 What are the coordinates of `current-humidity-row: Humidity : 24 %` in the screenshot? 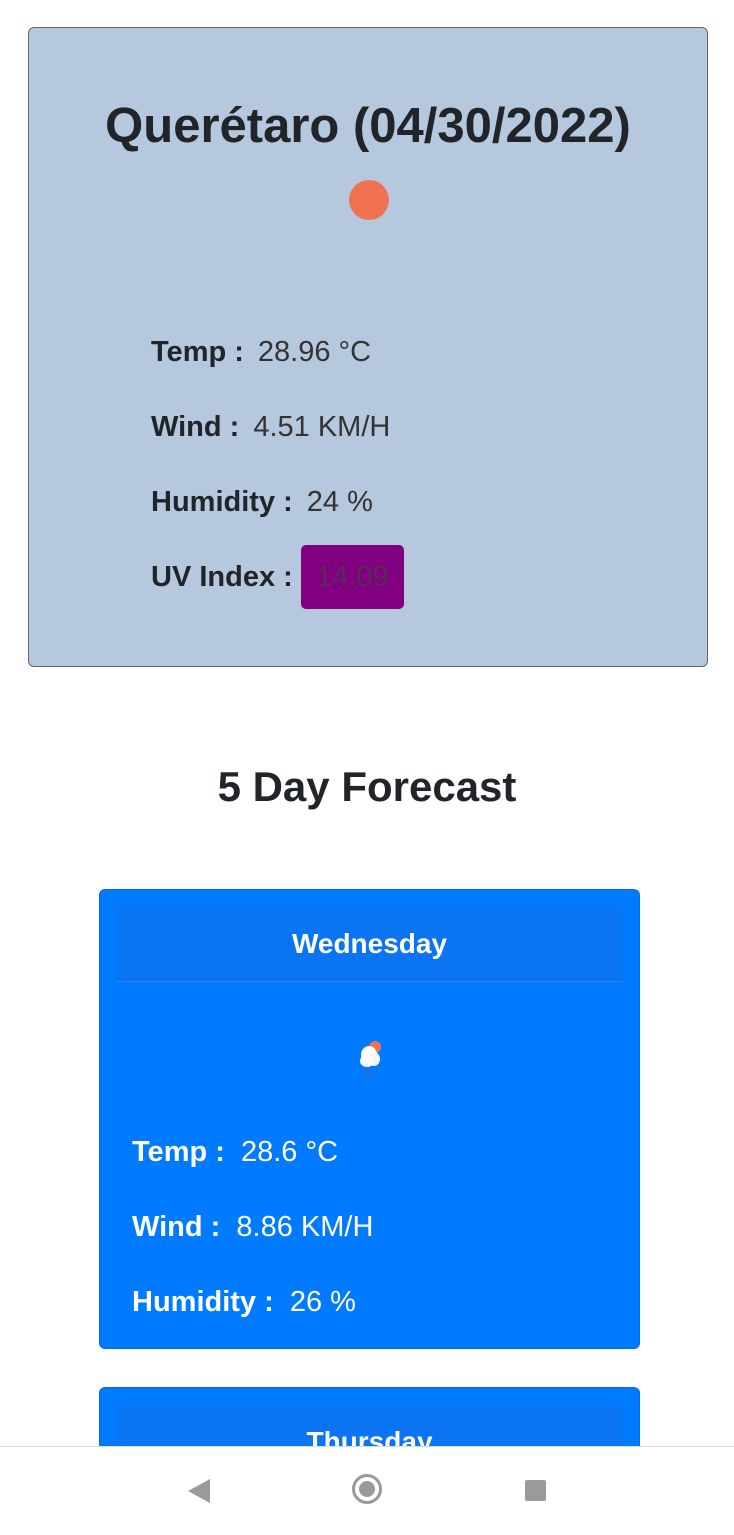 It's located at (262, 502).